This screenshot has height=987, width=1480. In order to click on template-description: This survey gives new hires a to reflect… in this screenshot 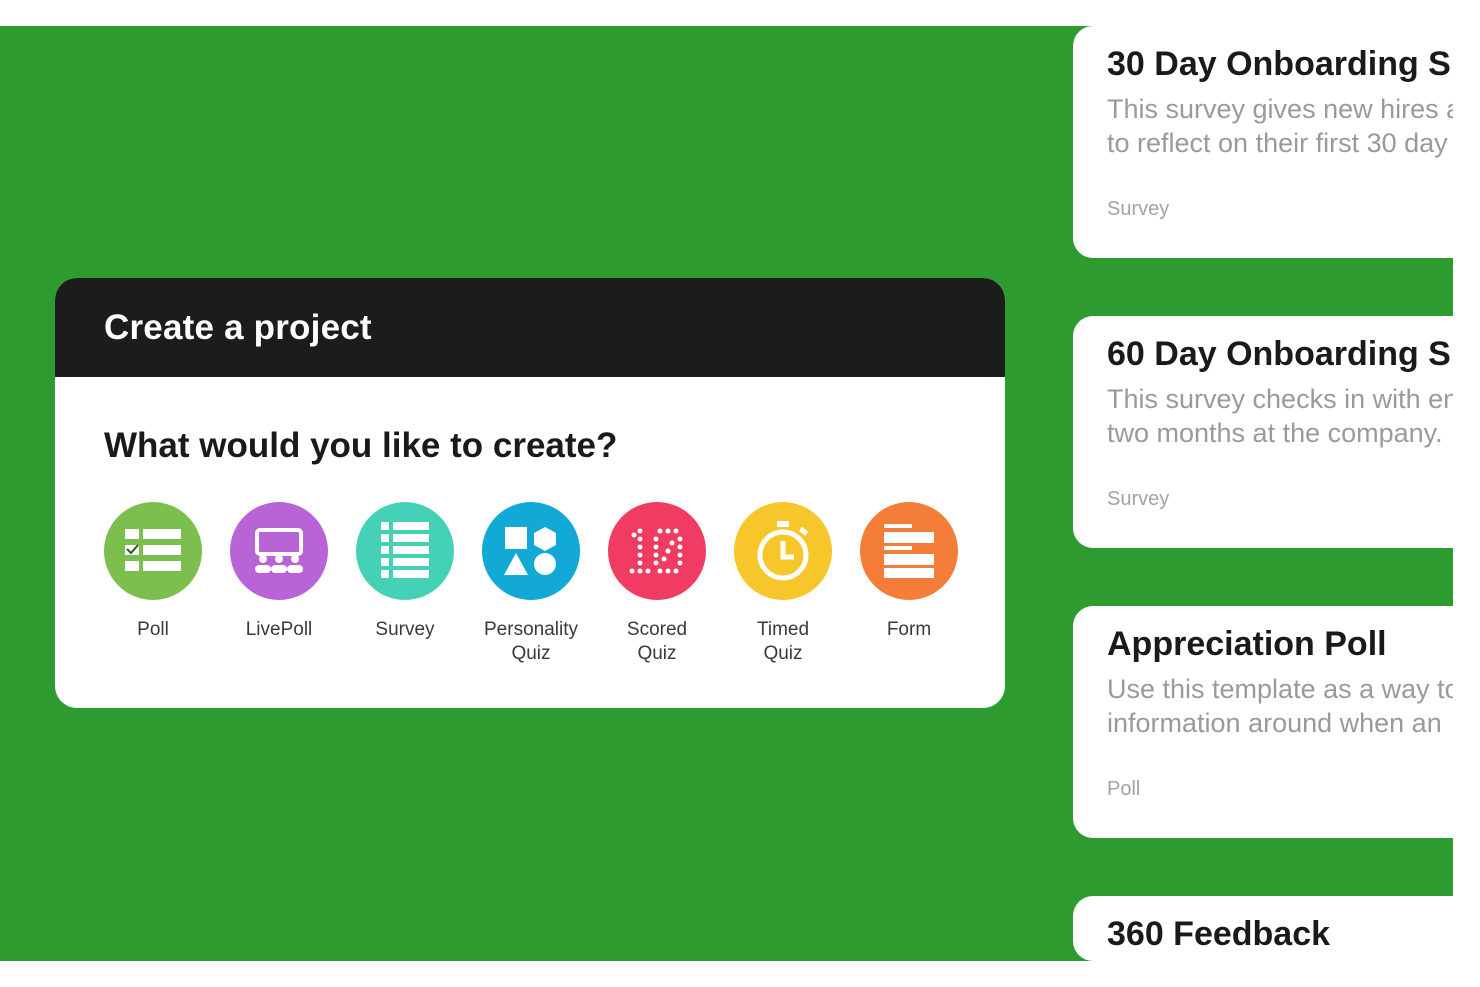, I will do `click(1280, 126)`.